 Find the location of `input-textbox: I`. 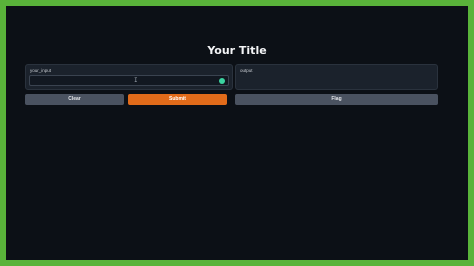

input-textbox: I is located at coordinates (129, 80).